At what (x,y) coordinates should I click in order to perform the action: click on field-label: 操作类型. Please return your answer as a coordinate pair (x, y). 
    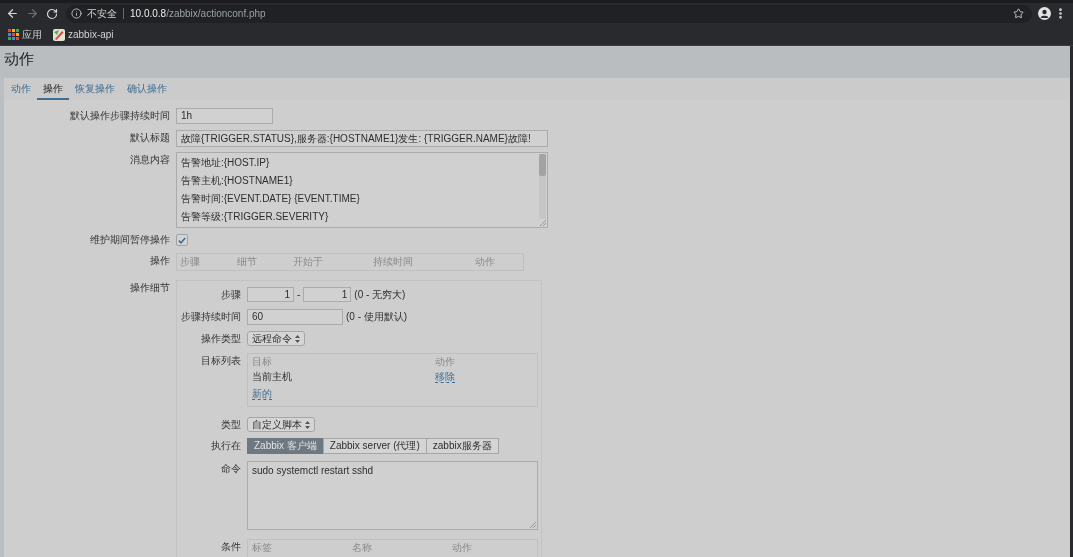
    Looking at the image, I should click on (221, 338).